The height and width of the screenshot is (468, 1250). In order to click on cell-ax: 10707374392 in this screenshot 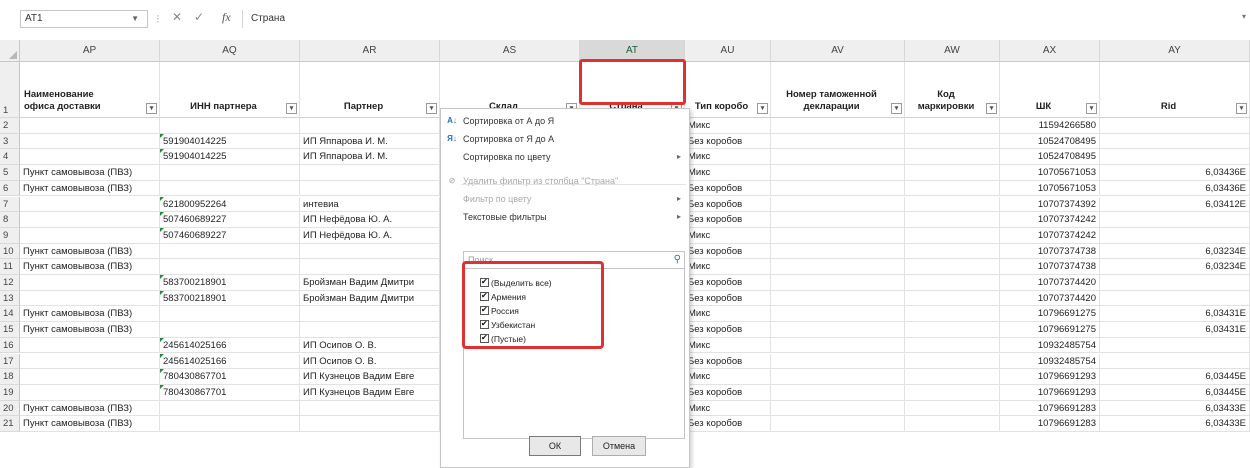, I will do `click(1050, 204)`.